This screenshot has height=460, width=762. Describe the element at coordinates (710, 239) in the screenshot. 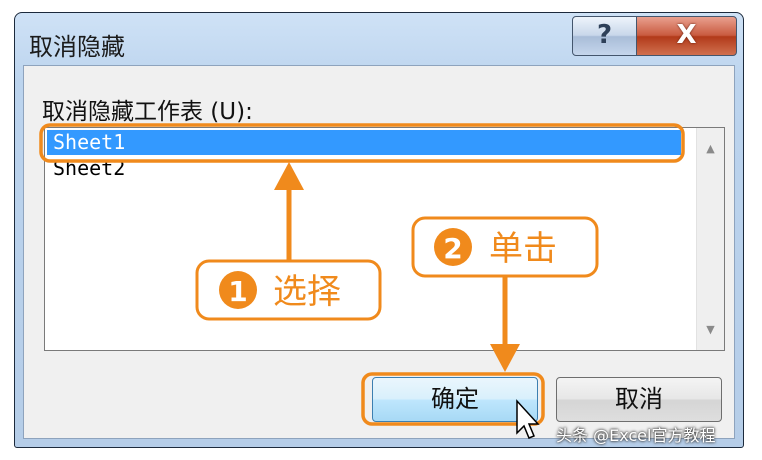

I see `listbox-scrollbar: ▲ ▼` at that location.